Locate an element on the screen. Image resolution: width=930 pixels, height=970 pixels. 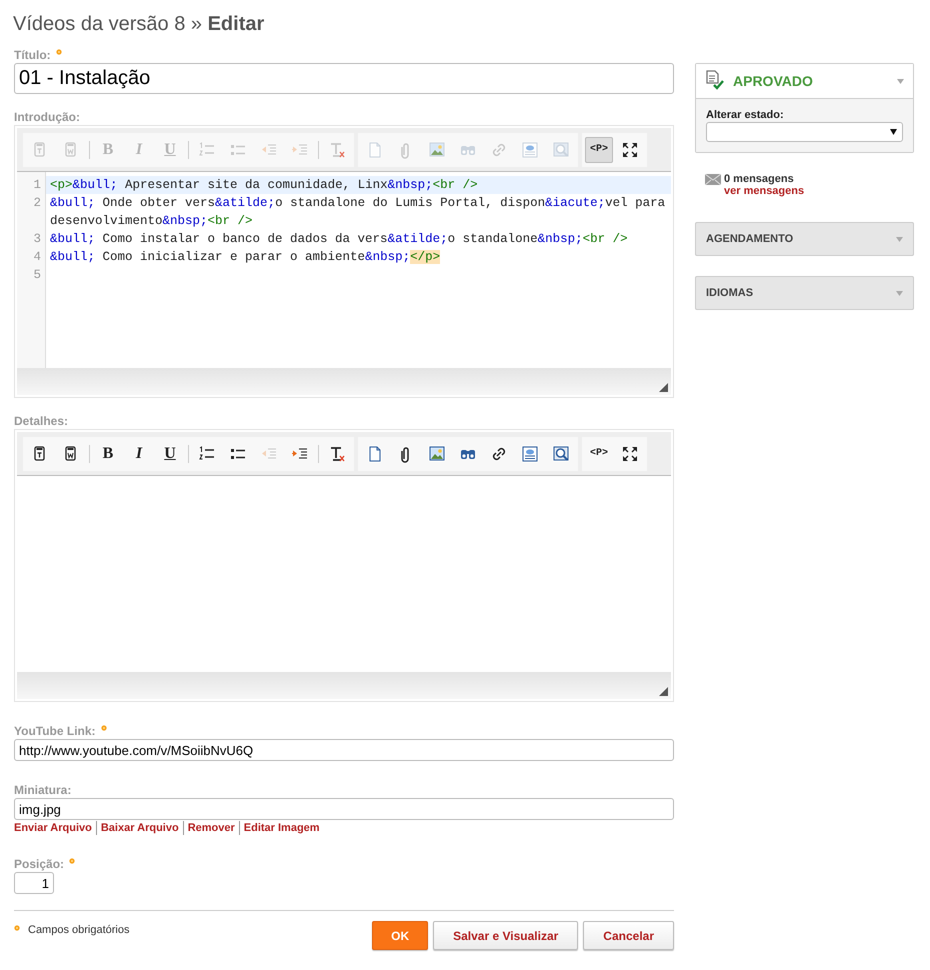
envelope-icon is located at coordinates (713, 179).